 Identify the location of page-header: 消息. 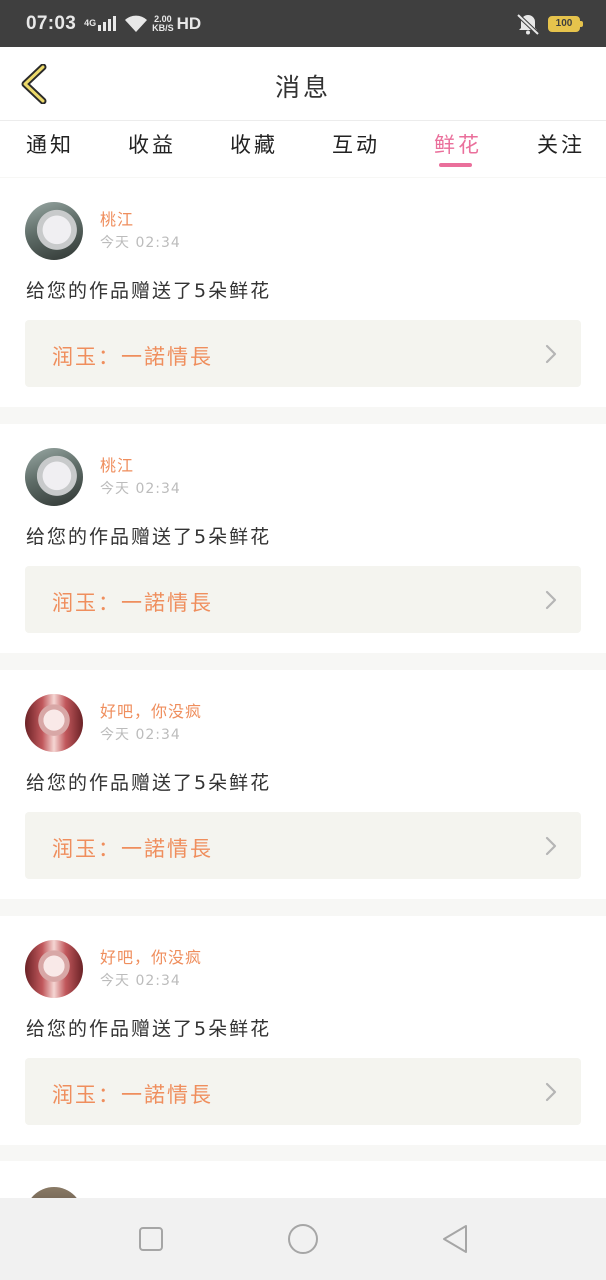
(303, 84).